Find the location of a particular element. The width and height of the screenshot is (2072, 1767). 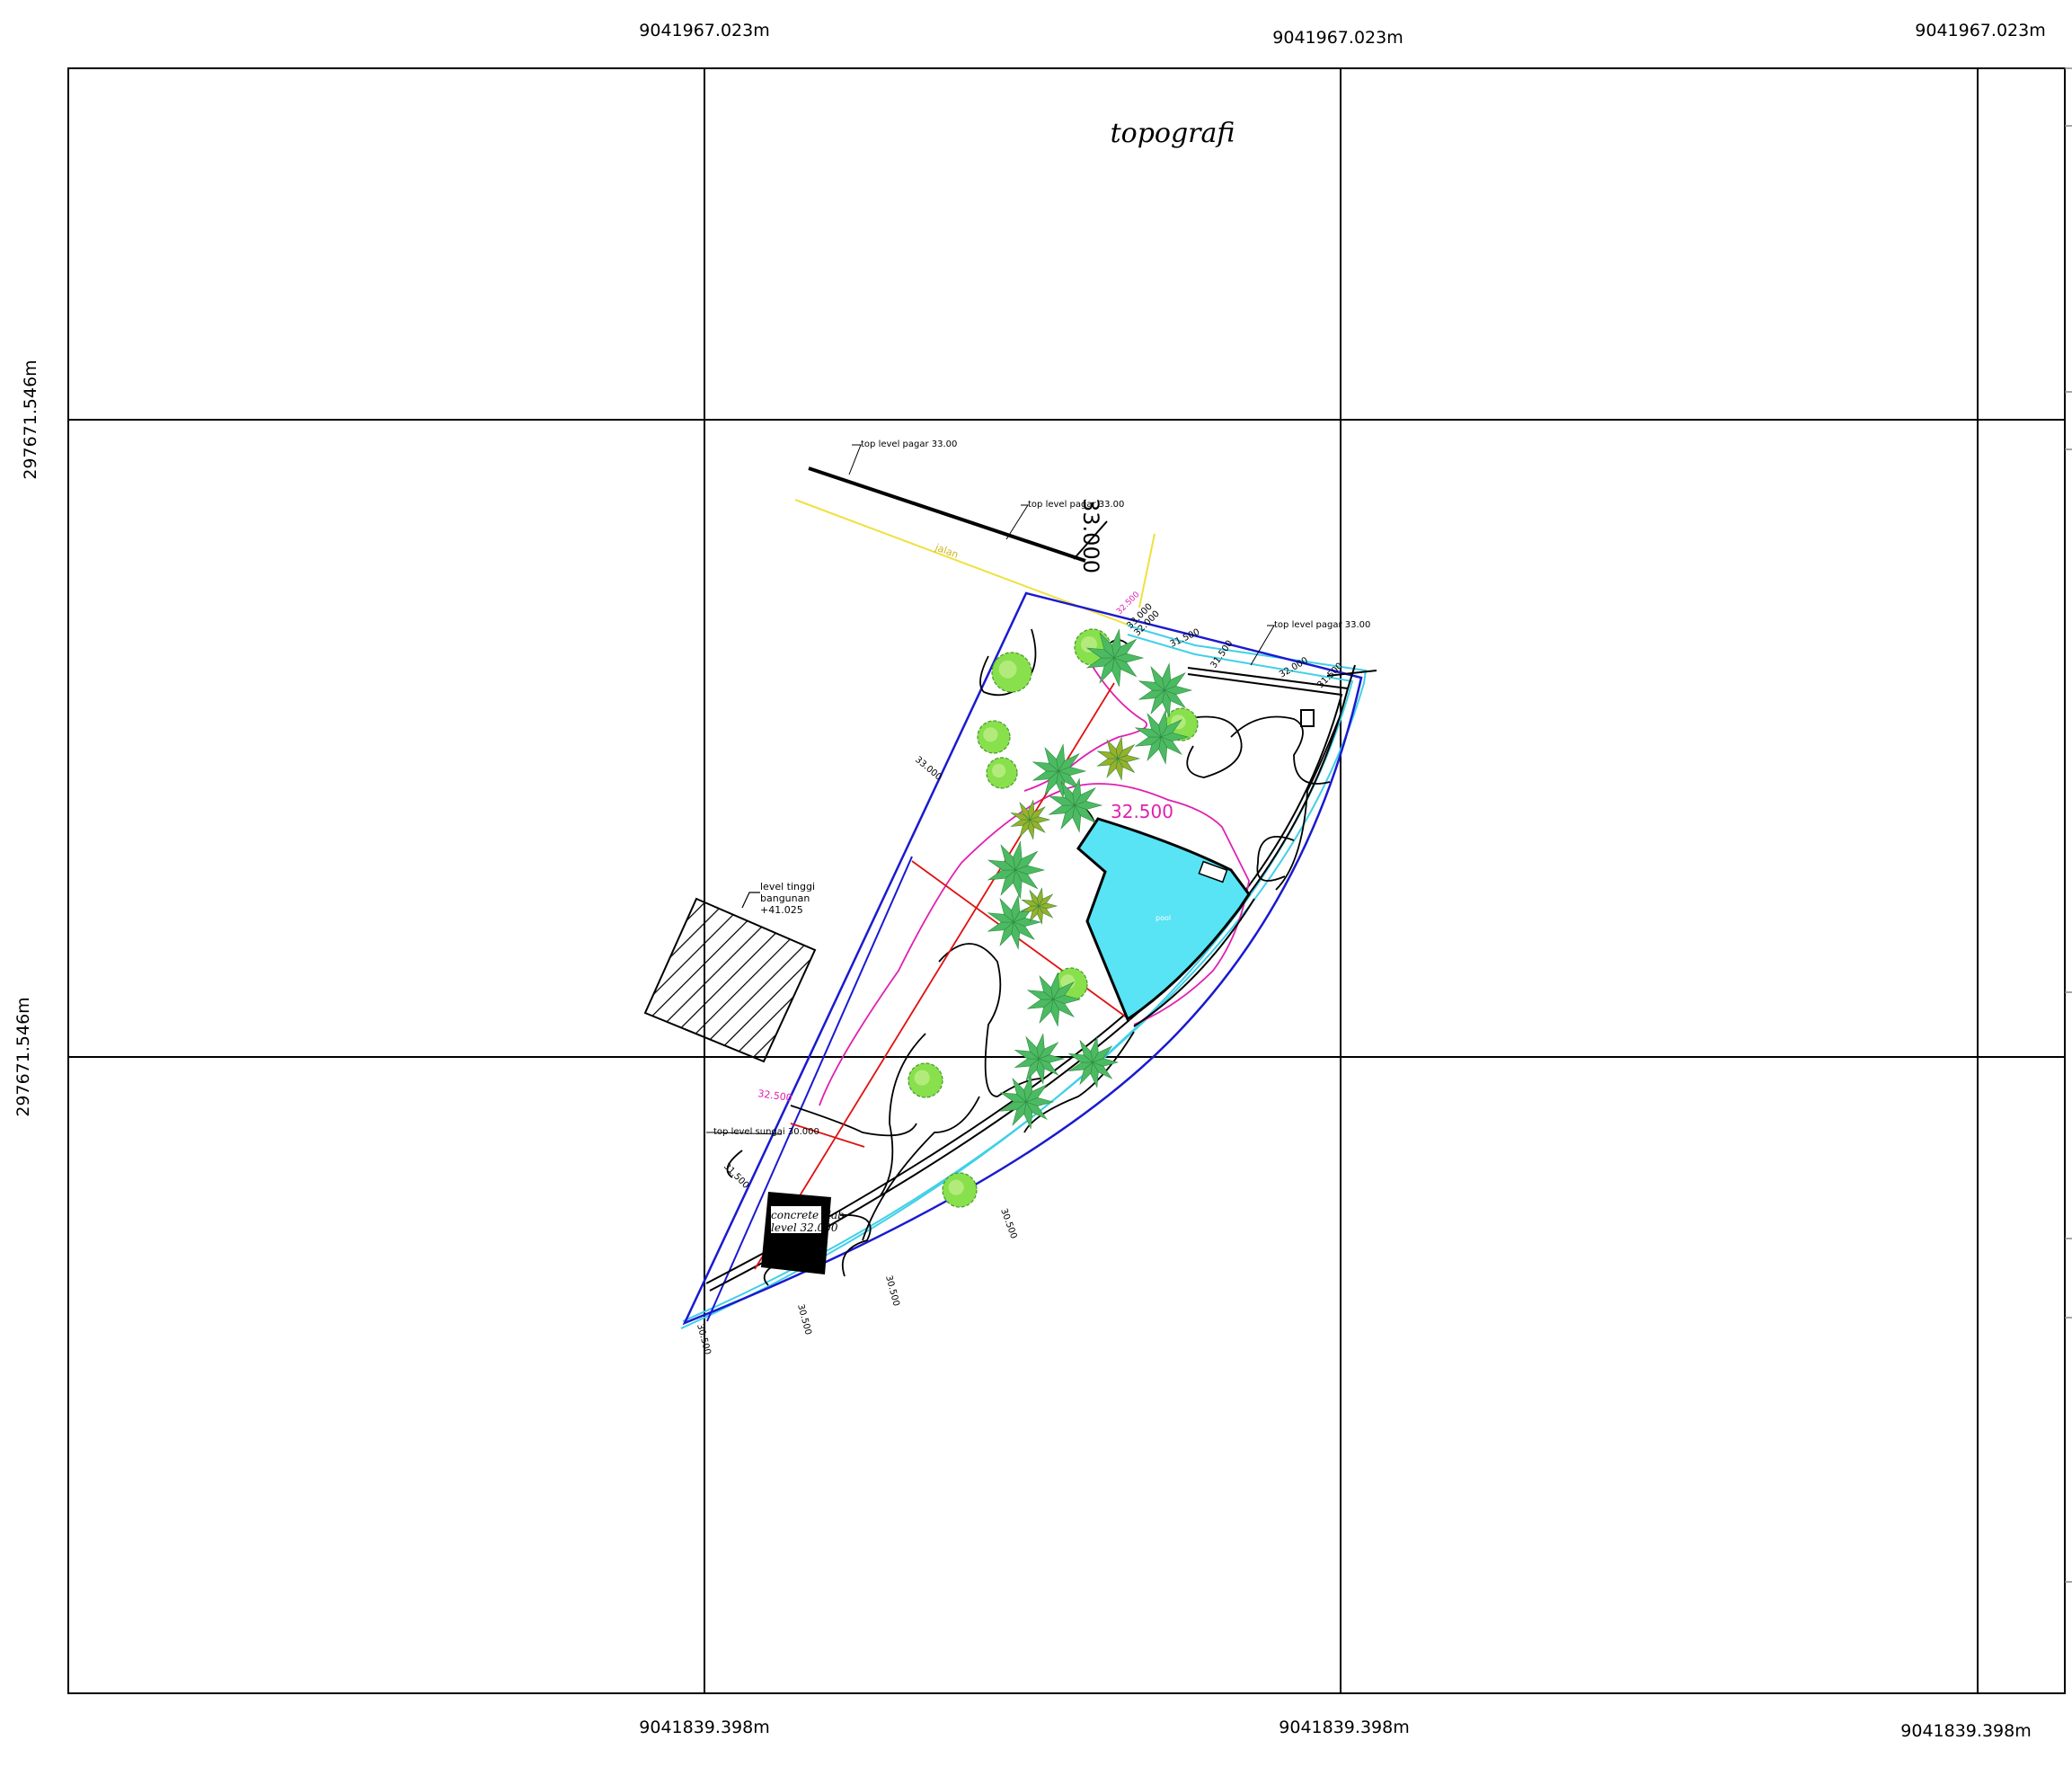

coord-bottom-2: 9041839.398m is located at coordinates (1344, 1727).